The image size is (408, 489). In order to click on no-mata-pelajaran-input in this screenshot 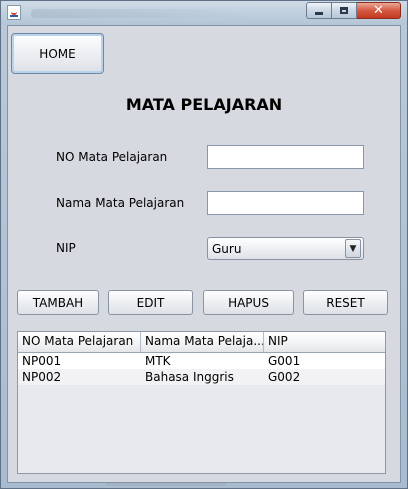, I will do `click(285, 157)`.